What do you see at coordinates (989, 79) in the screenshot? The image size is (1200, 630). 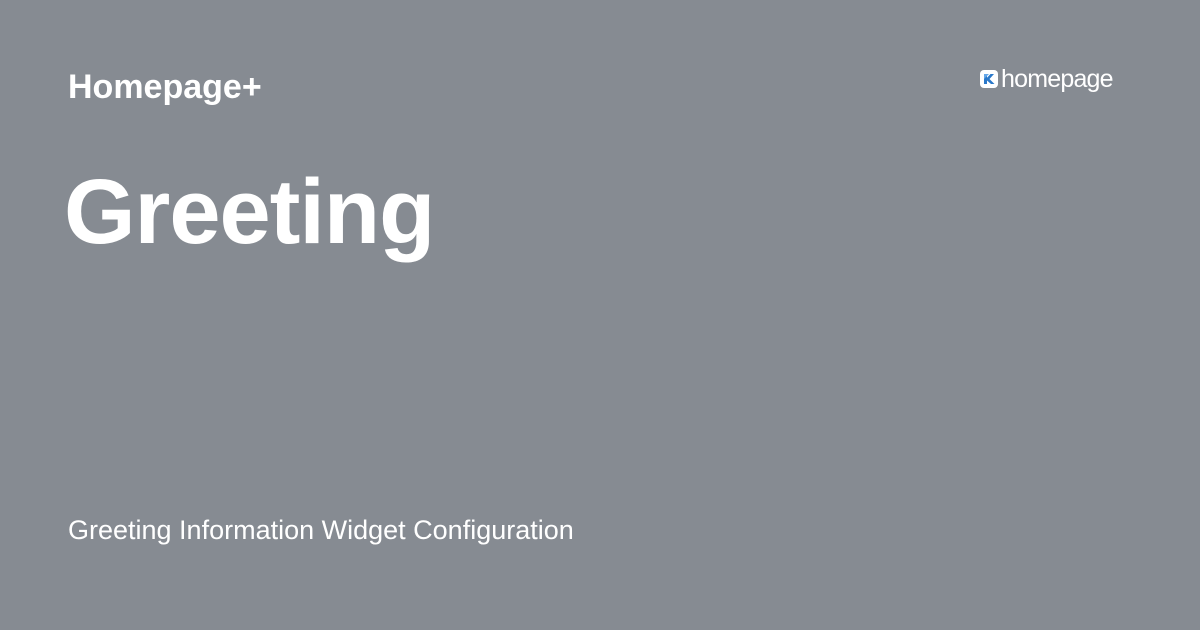 I see `homepage-logo-icon` at bounding box center [989, 79].